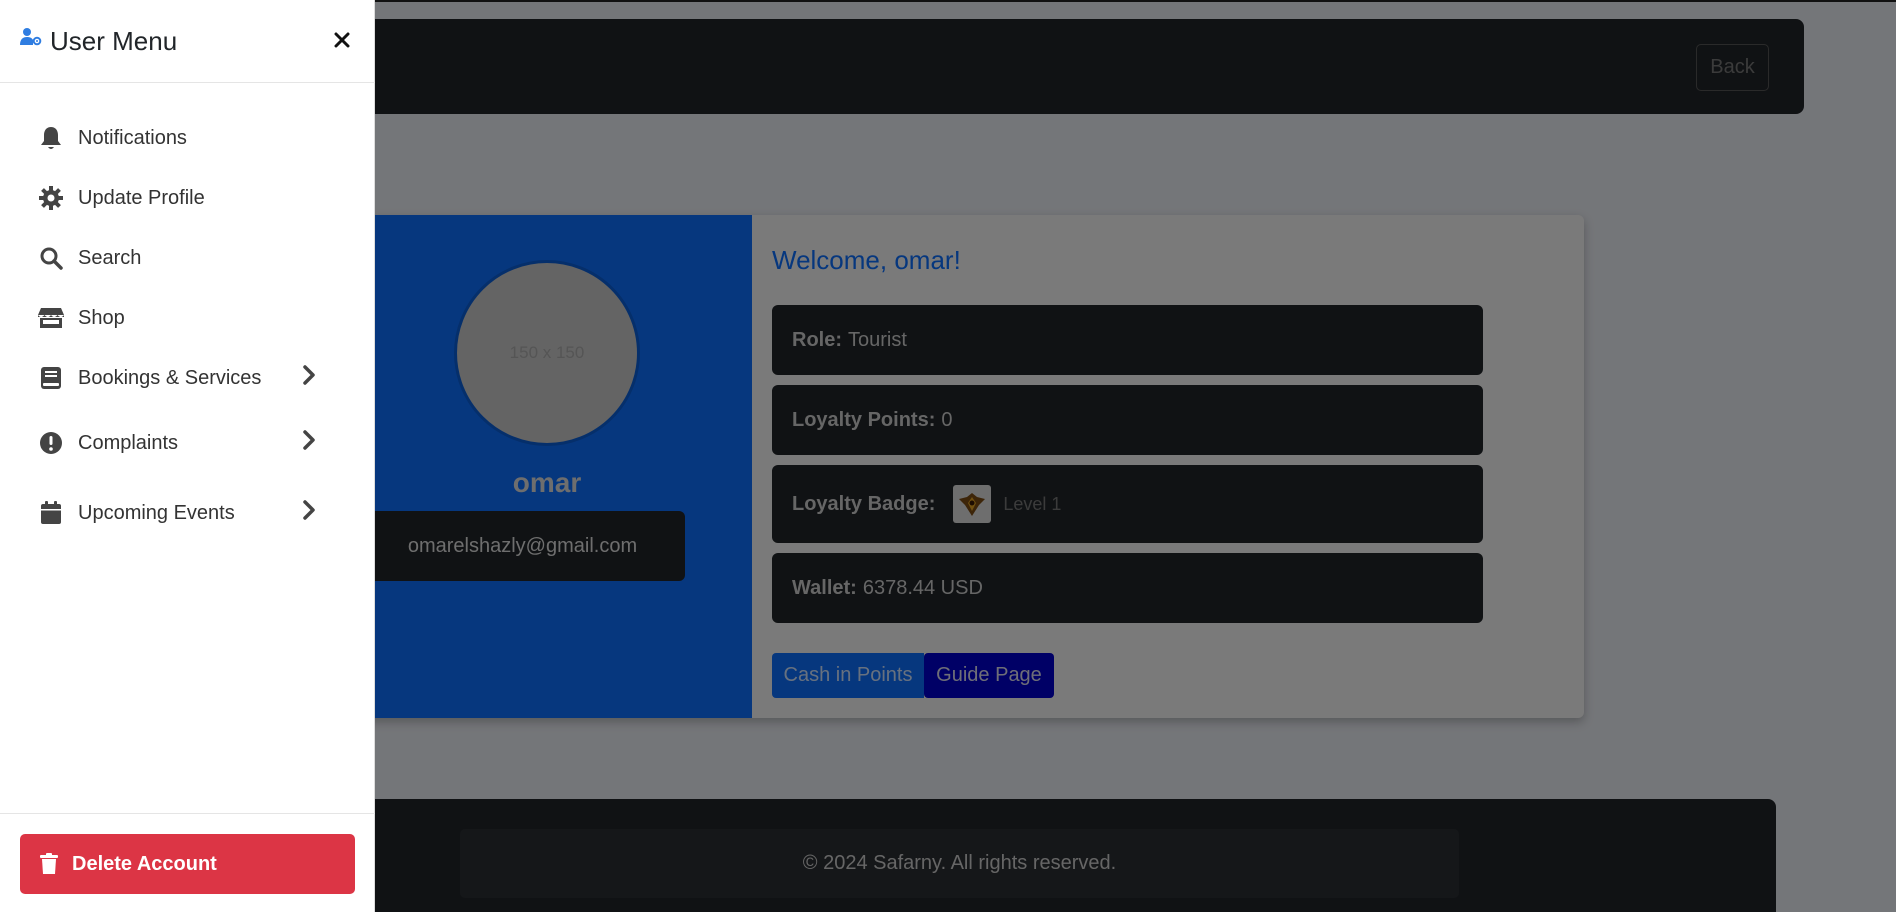 The image size is (1896, 912). I want to click on menu-item-label: Shop, so click(101, 317).